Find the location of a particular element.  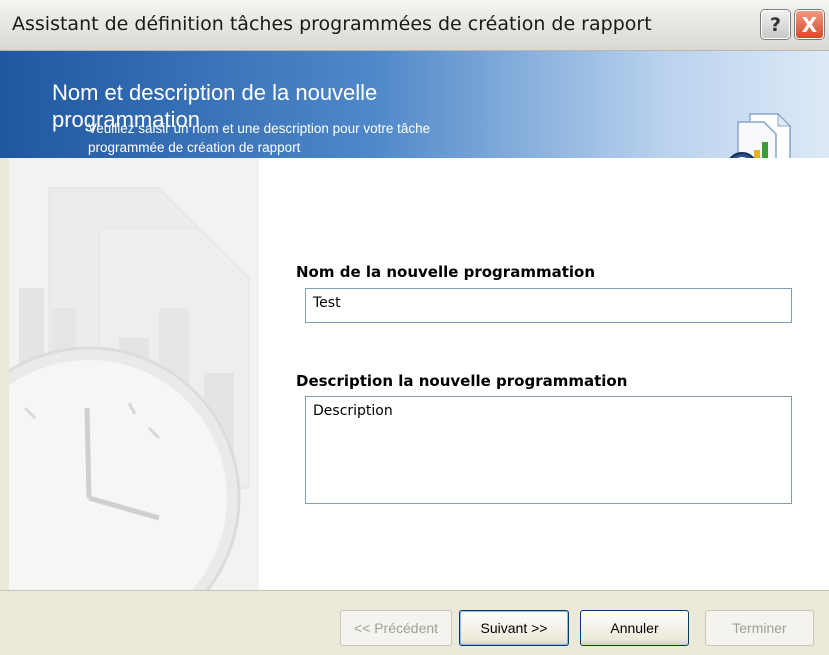

finish-button: Terminer is located at coordinates (759, 628).